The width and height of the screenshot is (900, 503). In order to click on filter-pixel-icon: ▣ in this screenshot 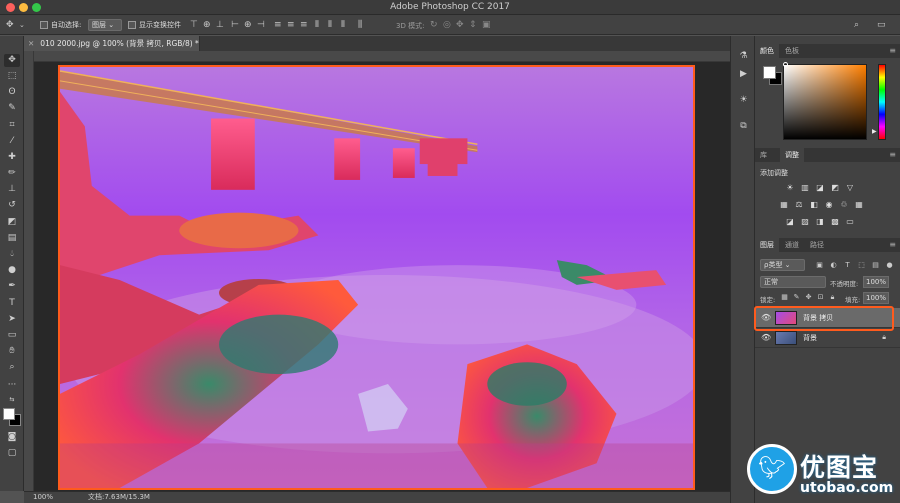, I will do `click(819, 265)`.